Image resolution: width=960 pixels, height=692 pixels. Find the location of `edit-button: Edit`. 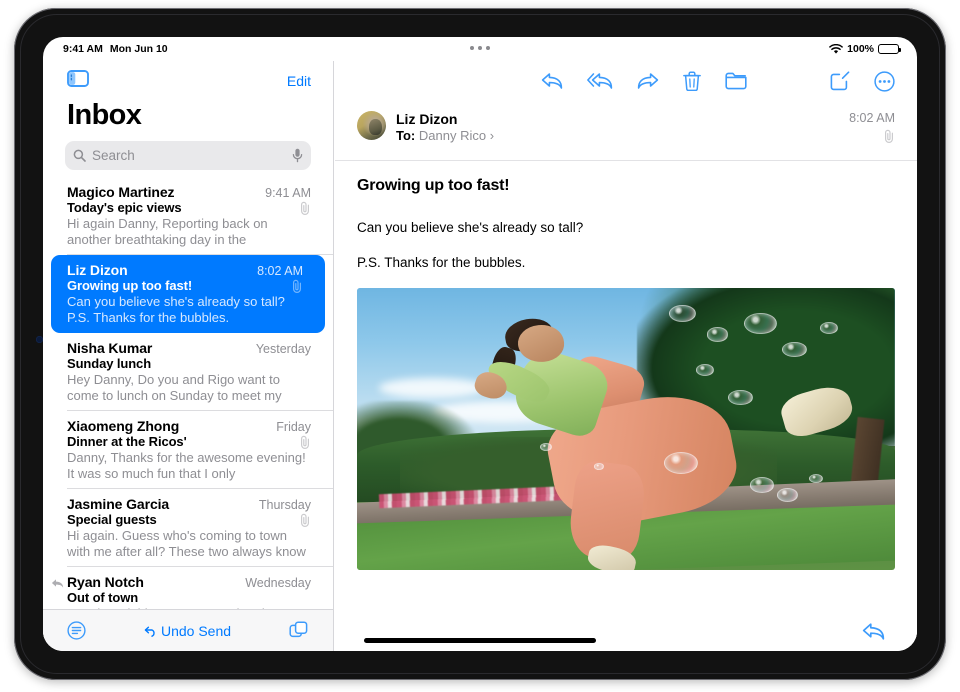

edit-button: Edit is located at coordinates (299, 81).